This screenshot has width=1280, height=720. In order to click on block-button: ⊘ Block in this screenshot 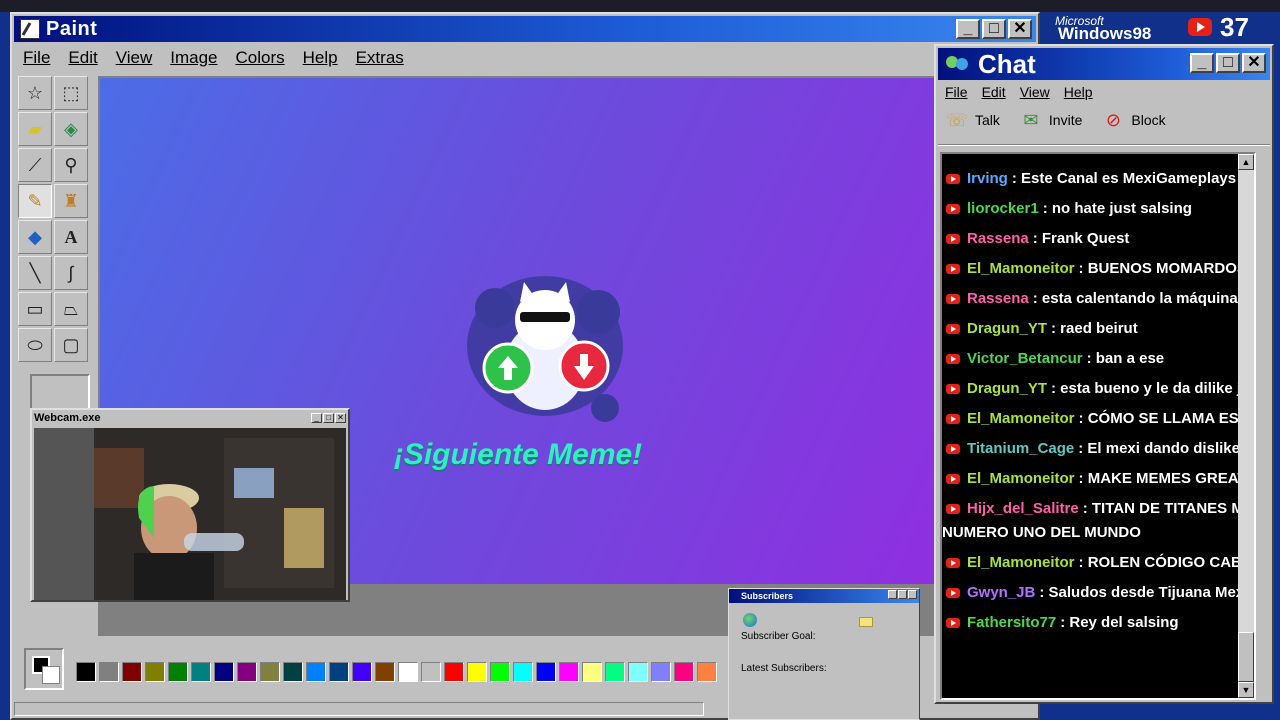, I will do `click(1133, 120)`.